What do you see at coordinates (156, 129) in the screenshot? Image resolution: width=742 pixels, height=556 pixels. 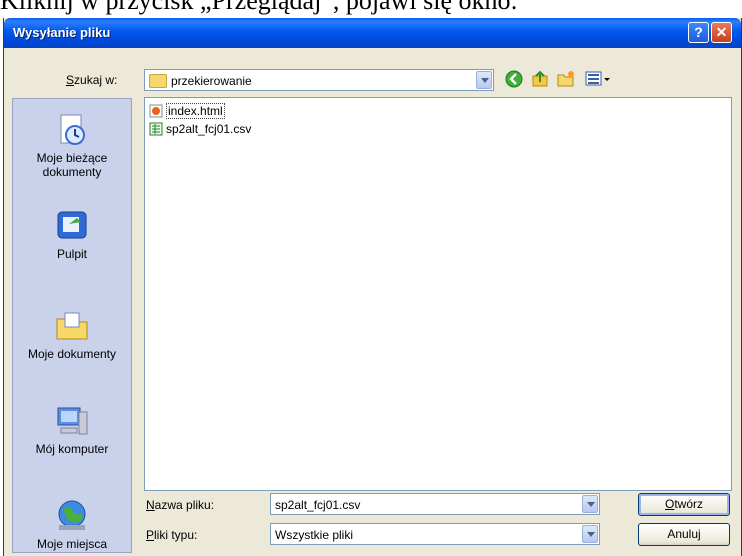 I see `csv-file-icon` at bounding box center [156, 129].